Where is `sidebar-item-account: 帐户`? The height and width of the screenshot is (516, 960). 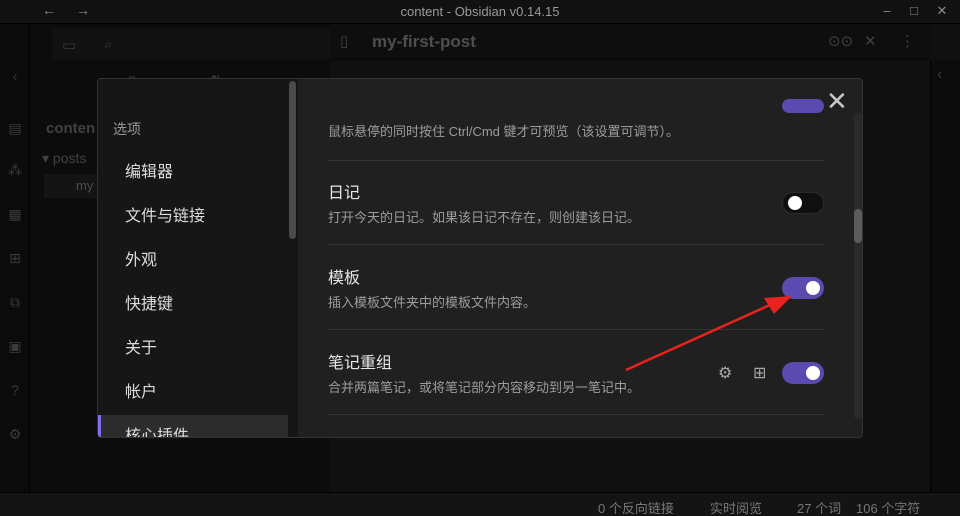
sidebar-item-account: 帐户 is located at coordinates (193, 387).